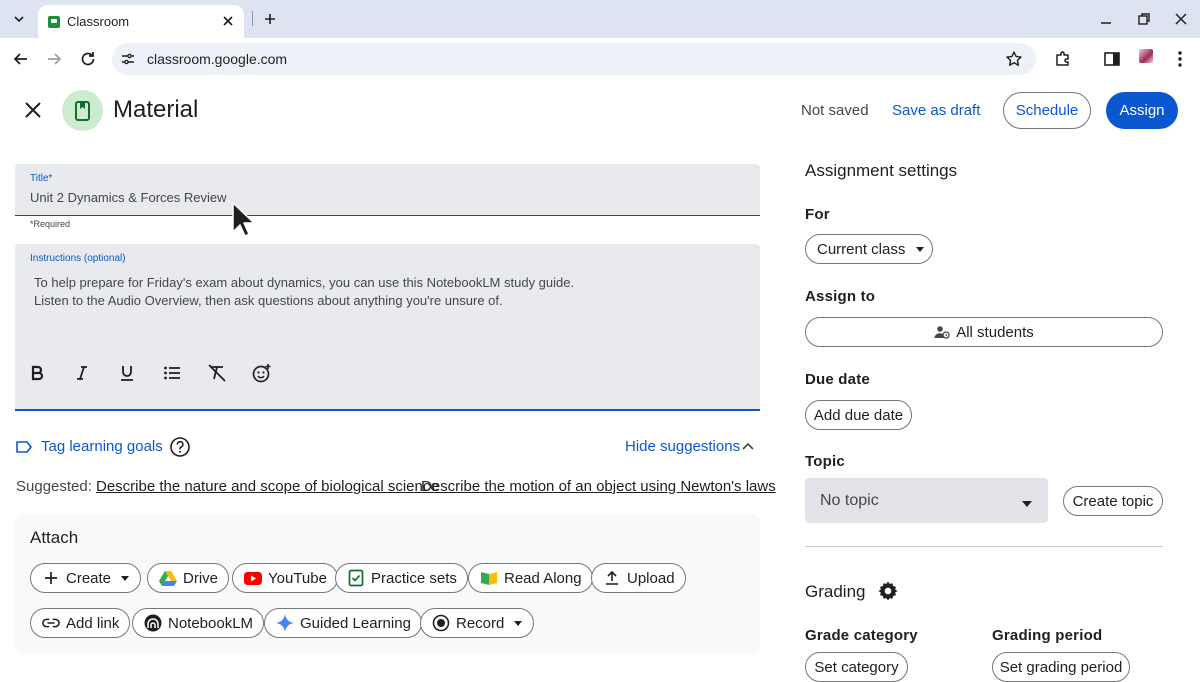  What do you see at coordinates (858, 415) in the screenshot?
I see `add-due-date-button: Add due date` at bounding box center [858, 415].